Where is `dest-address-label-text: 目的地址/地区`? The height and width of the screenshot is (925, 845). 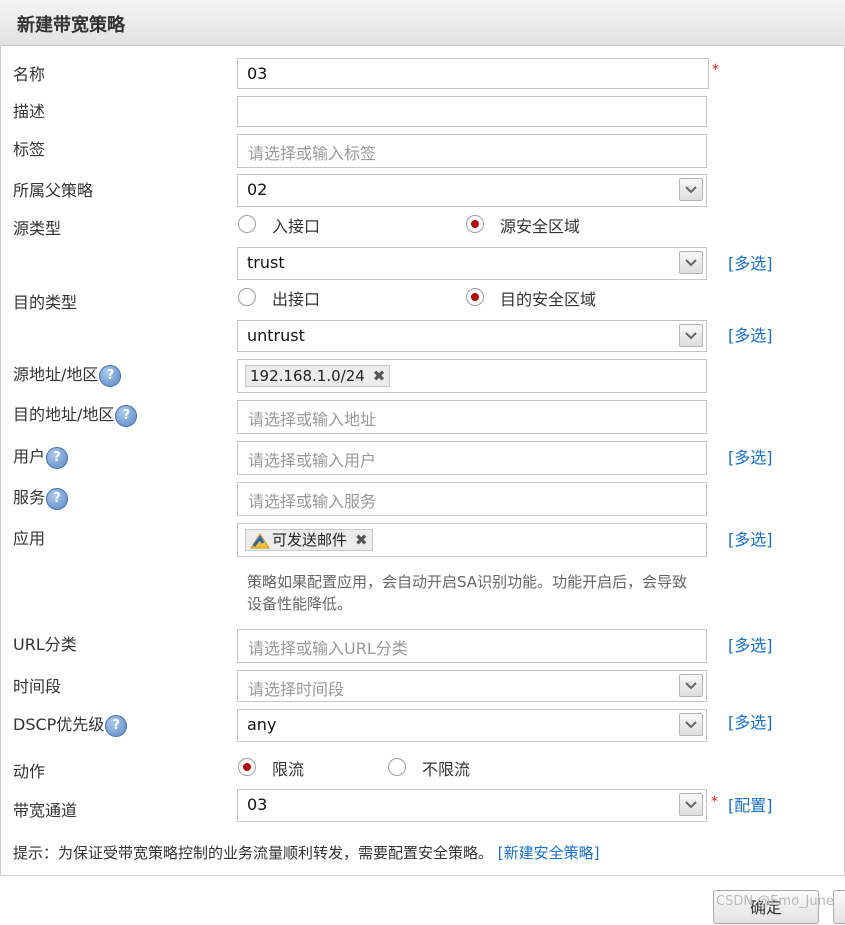
dest-address-label-text: 目的地址/地区 is located at coordinates (64, 414).